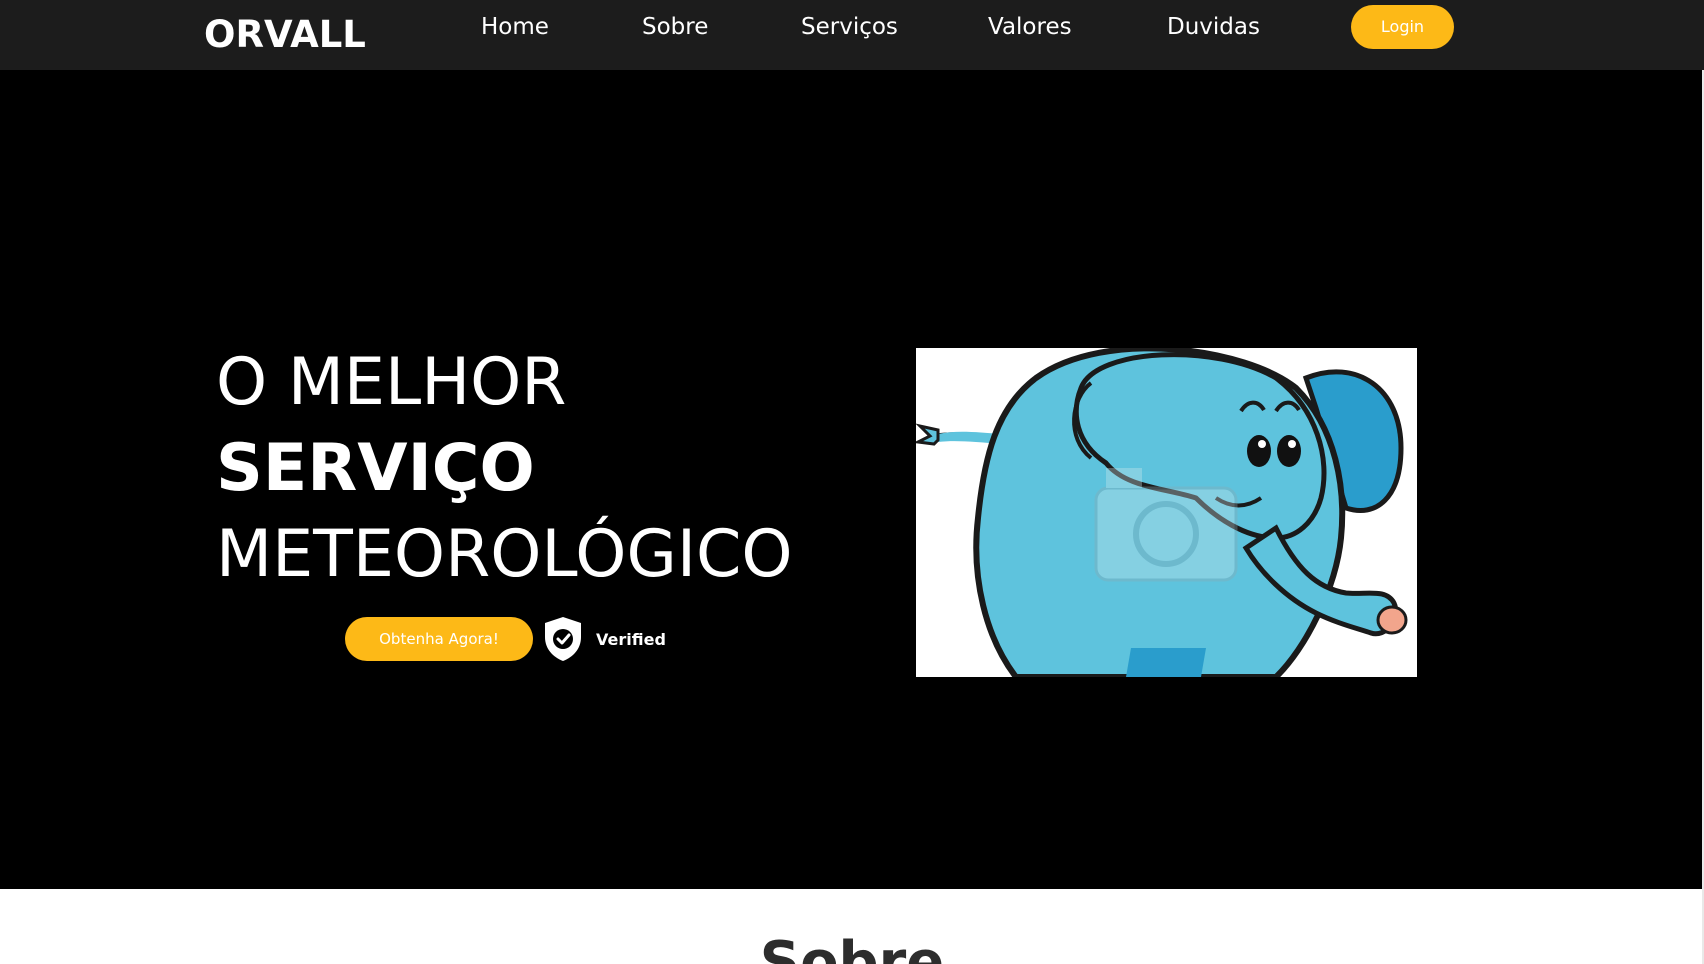 This screenshot has width=1704, height=964. Describe the element at coordinates (515, 27) in the screenshot. I see `nav-link-home: Home` at that location.